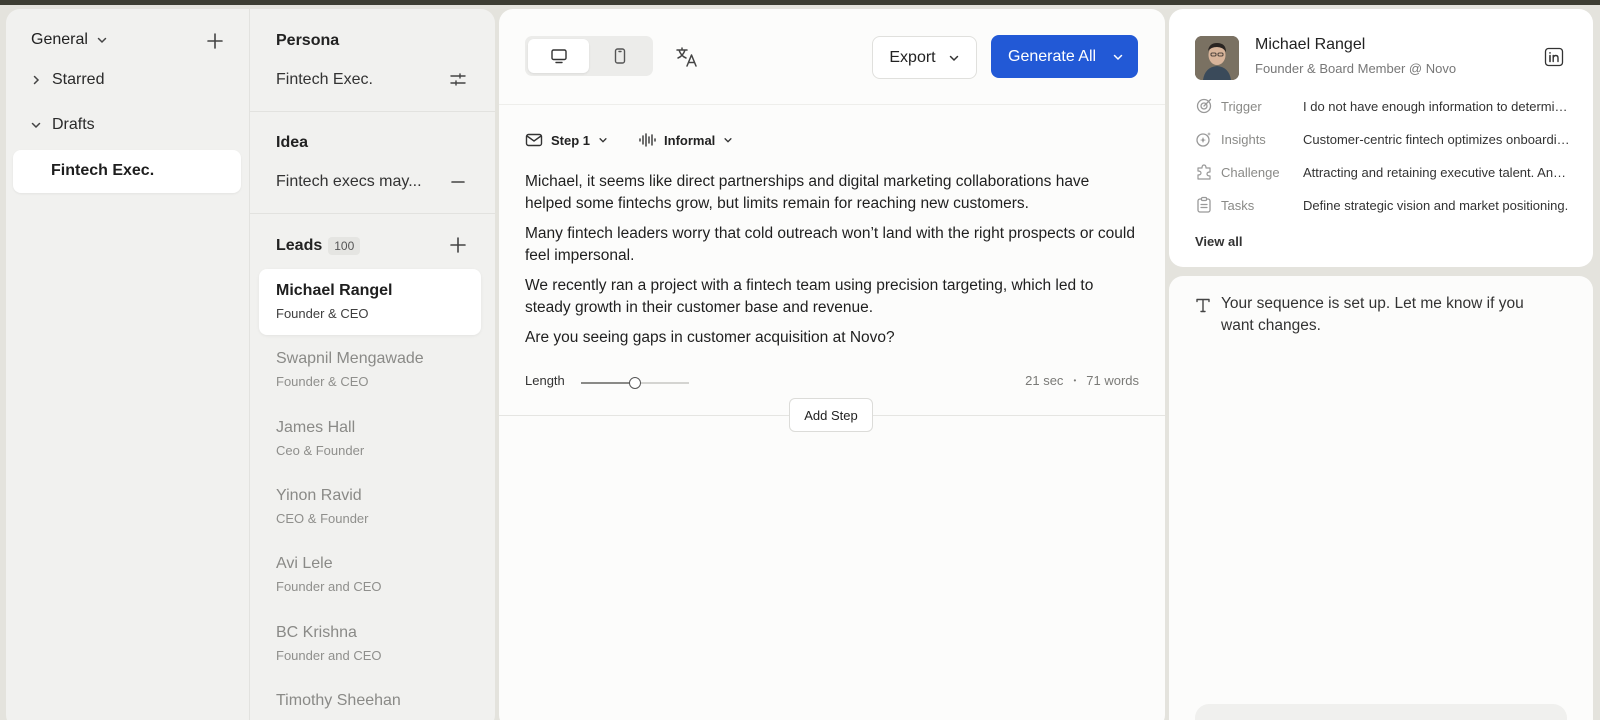 The image size is (1600, 720). I want to click on idea-title: Idea, so click(292, 142).